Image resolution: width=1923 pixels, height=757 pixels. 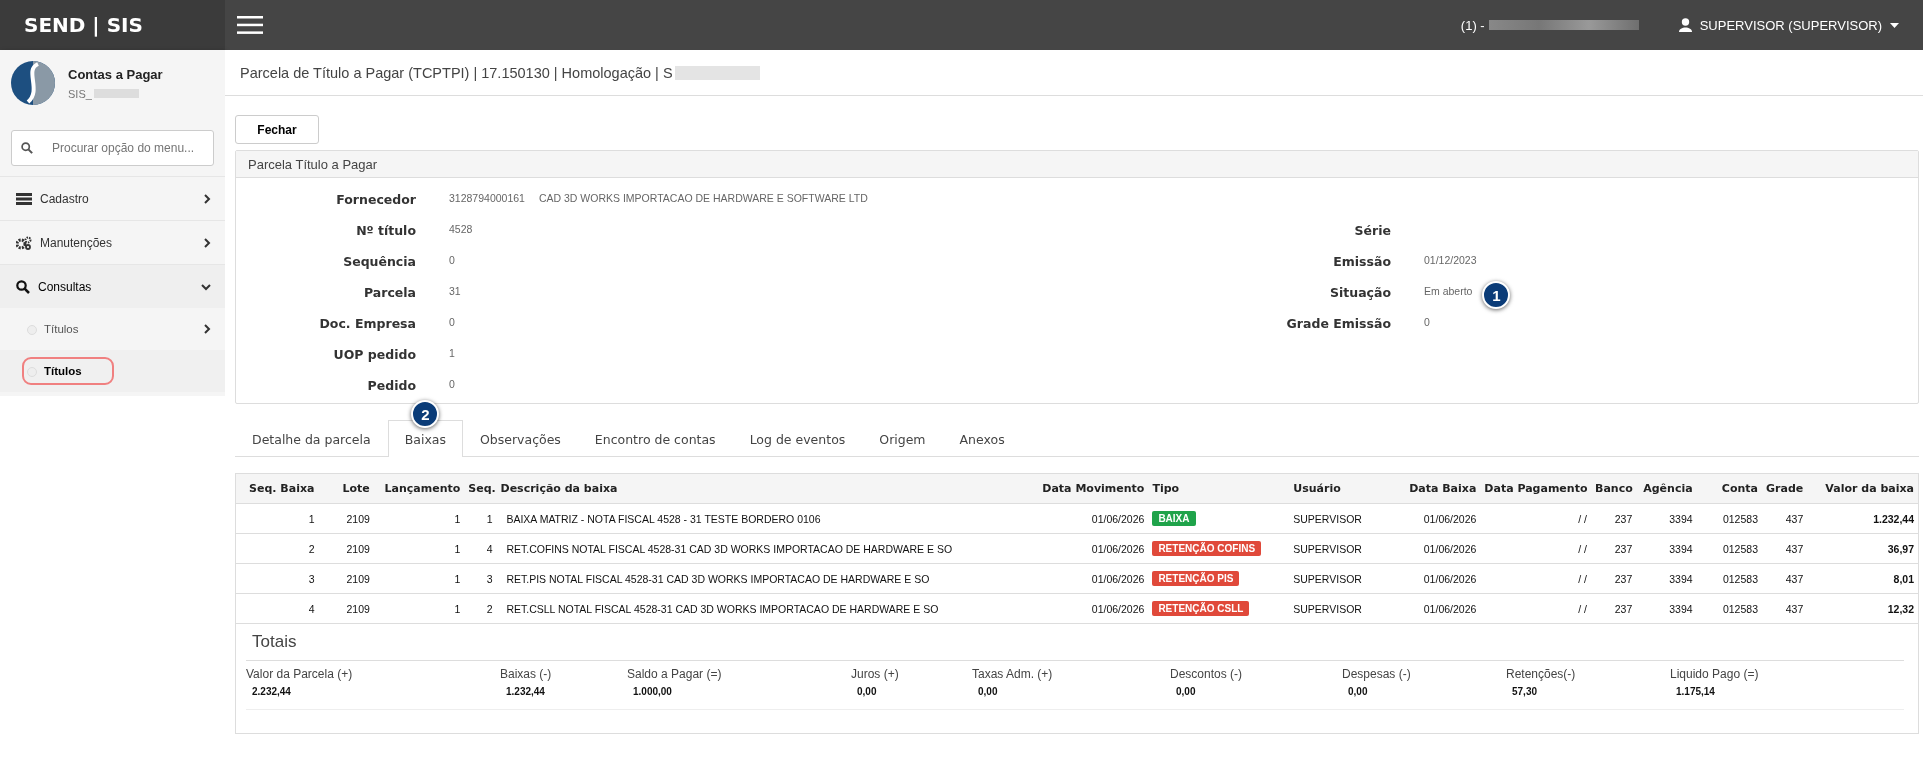 What do you see at coordinates (452, 353) in the screenshot?
I see `field-value: 1` at bounding box center [452, 353].